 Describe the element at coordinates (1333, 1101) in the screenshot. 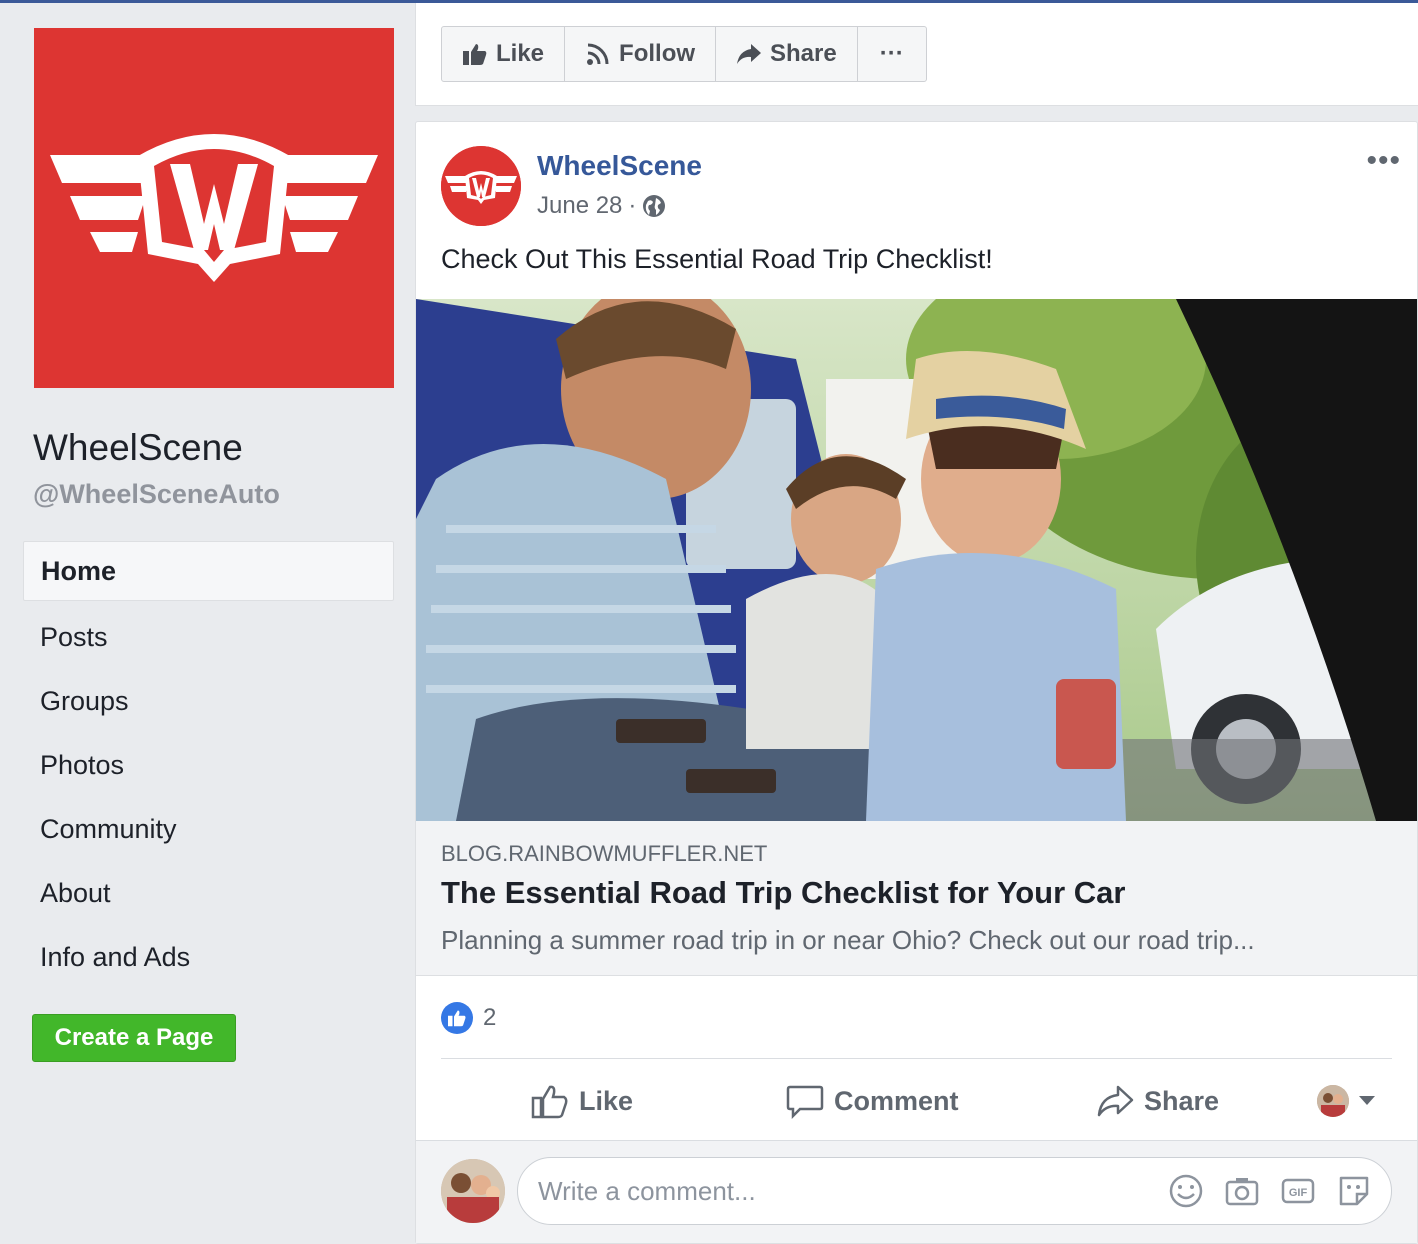

I see `user-avatar-small` at that location.